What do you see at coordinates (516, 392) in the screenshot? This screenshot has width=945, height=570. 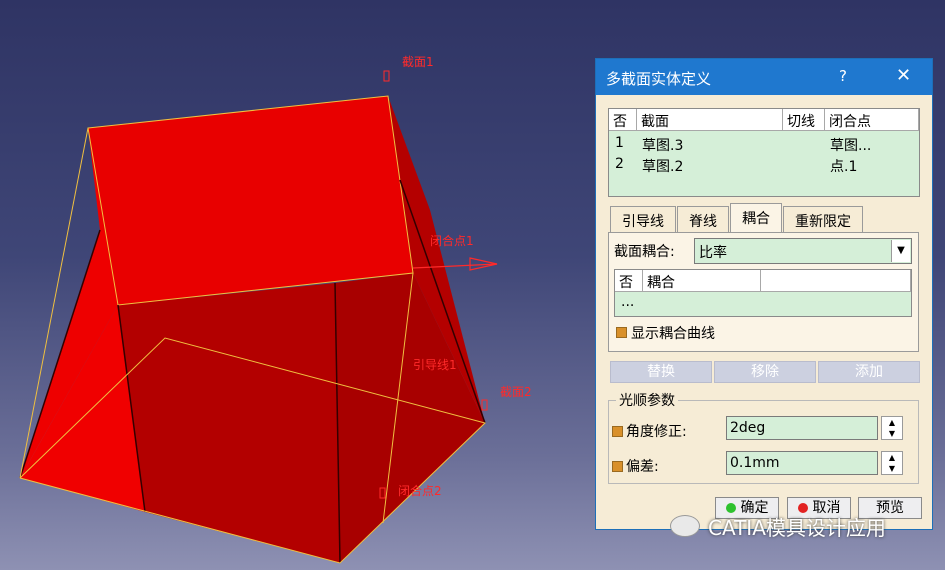 I see `label-section2: 截面2` at bounding box center [516, 392].